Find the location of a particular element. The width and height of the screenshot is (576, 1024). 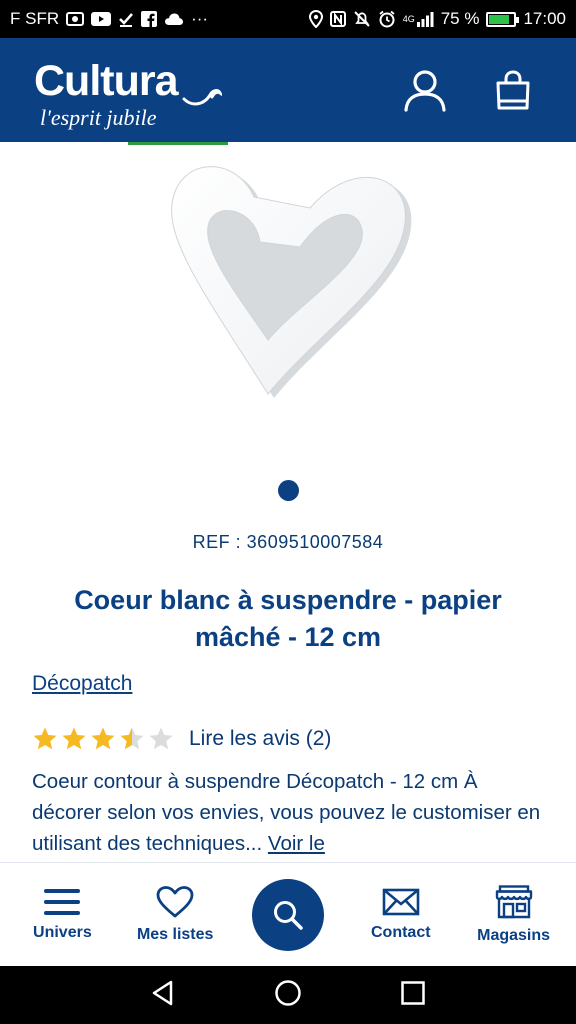

photo-icon is located at coordinates (75, 19).